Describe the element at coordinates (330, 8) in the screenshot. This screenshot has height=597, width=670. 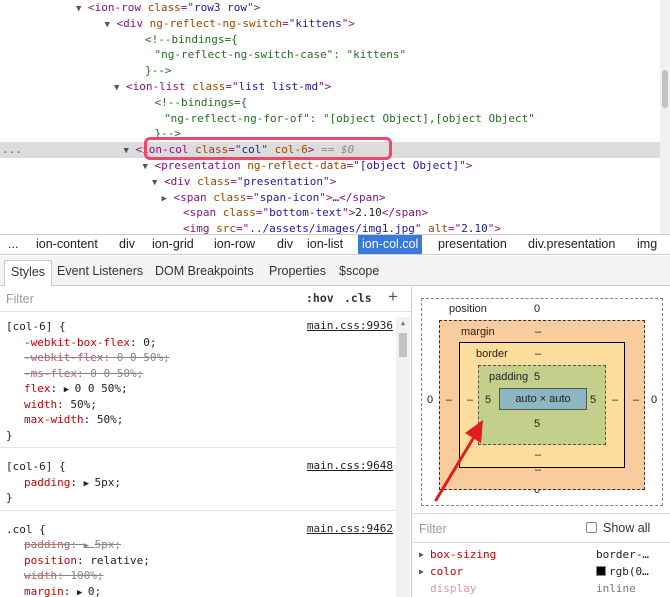
I see `dom-node: ▼ <ion-row class="row3 row">` at that location.